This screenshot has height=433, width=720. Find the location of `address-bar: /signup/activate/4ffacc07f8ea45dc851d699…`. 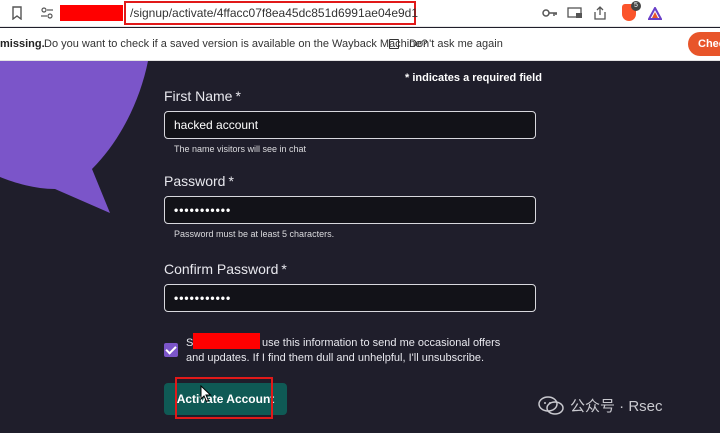

address-bar: /signup/activate/4ffacc07f8ea45dc851d699… is located at coordinates (283, 13).